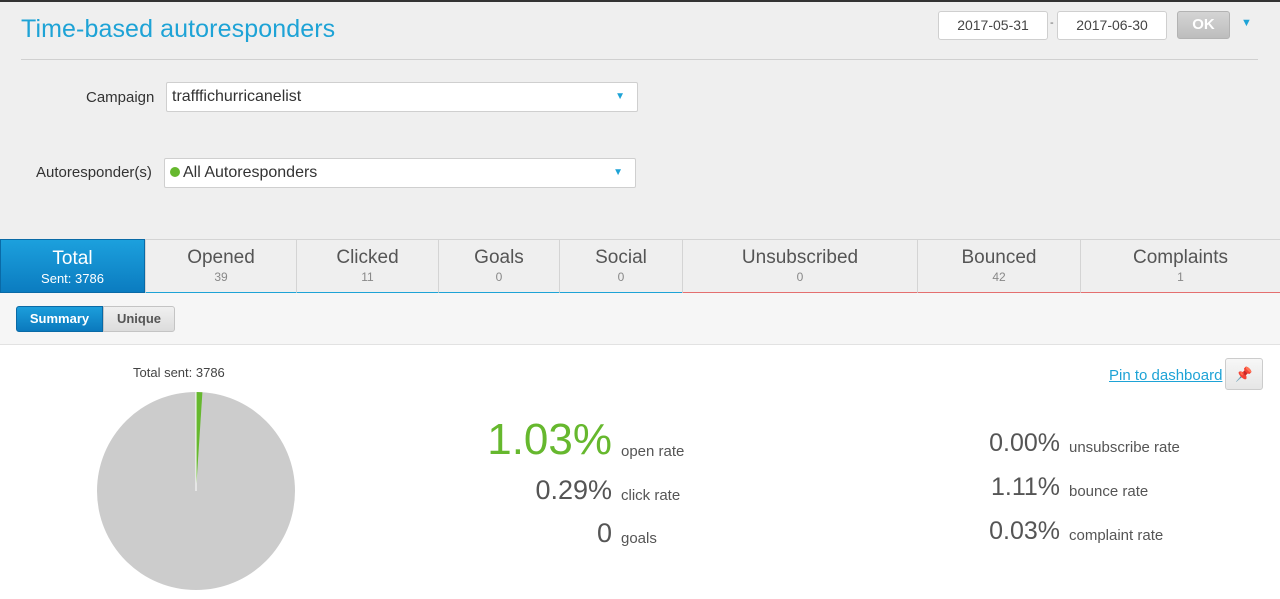  Describe the element at coordinates (1112, 25) in the screenshot. I see `date-to-input: 2017-06-30` at that location.